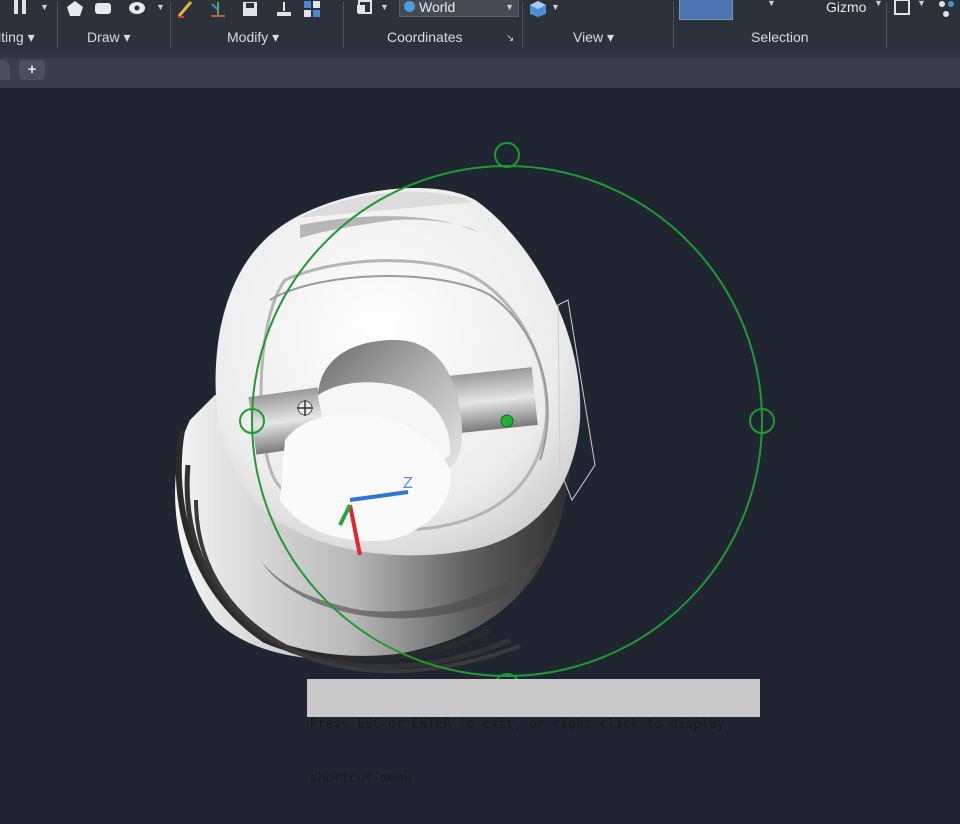 This screenshot has height=824, width=960. I want to click on array-grid-icon, so click(312, 9).